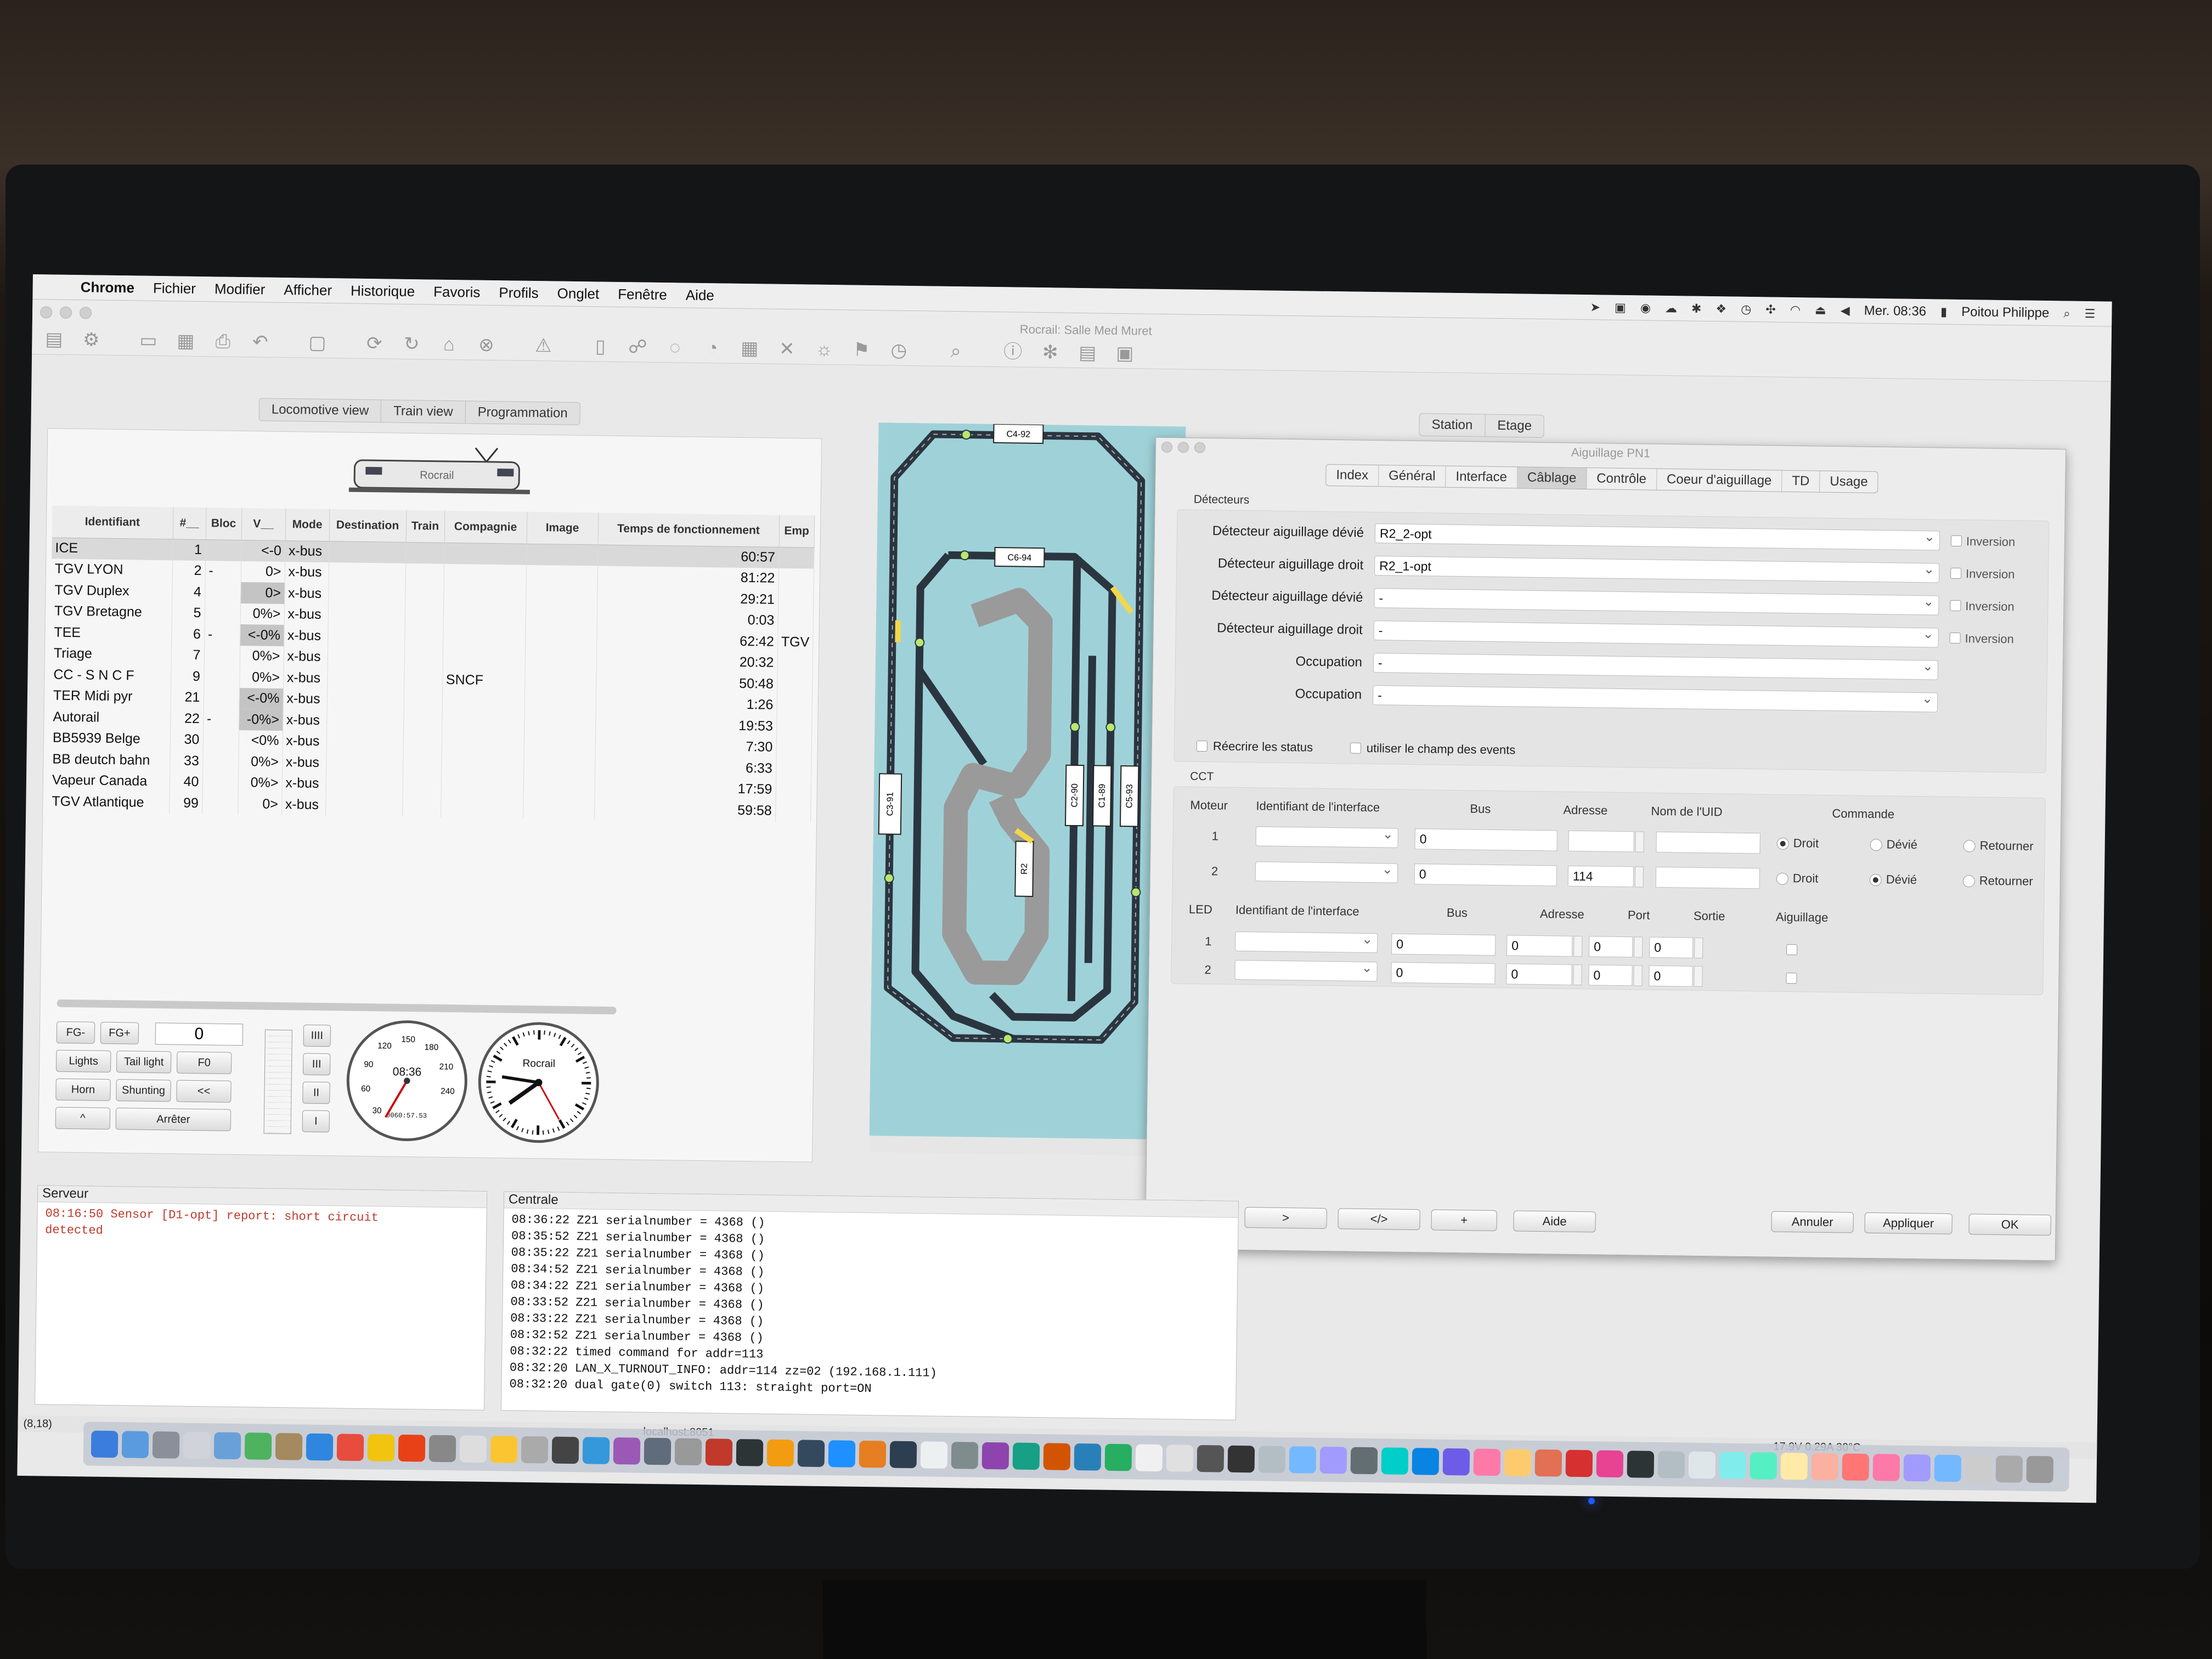 The width and height of the screenshot is (2212, 1659). I want to click on gear-4-button: IIII, so click(317, 1035).